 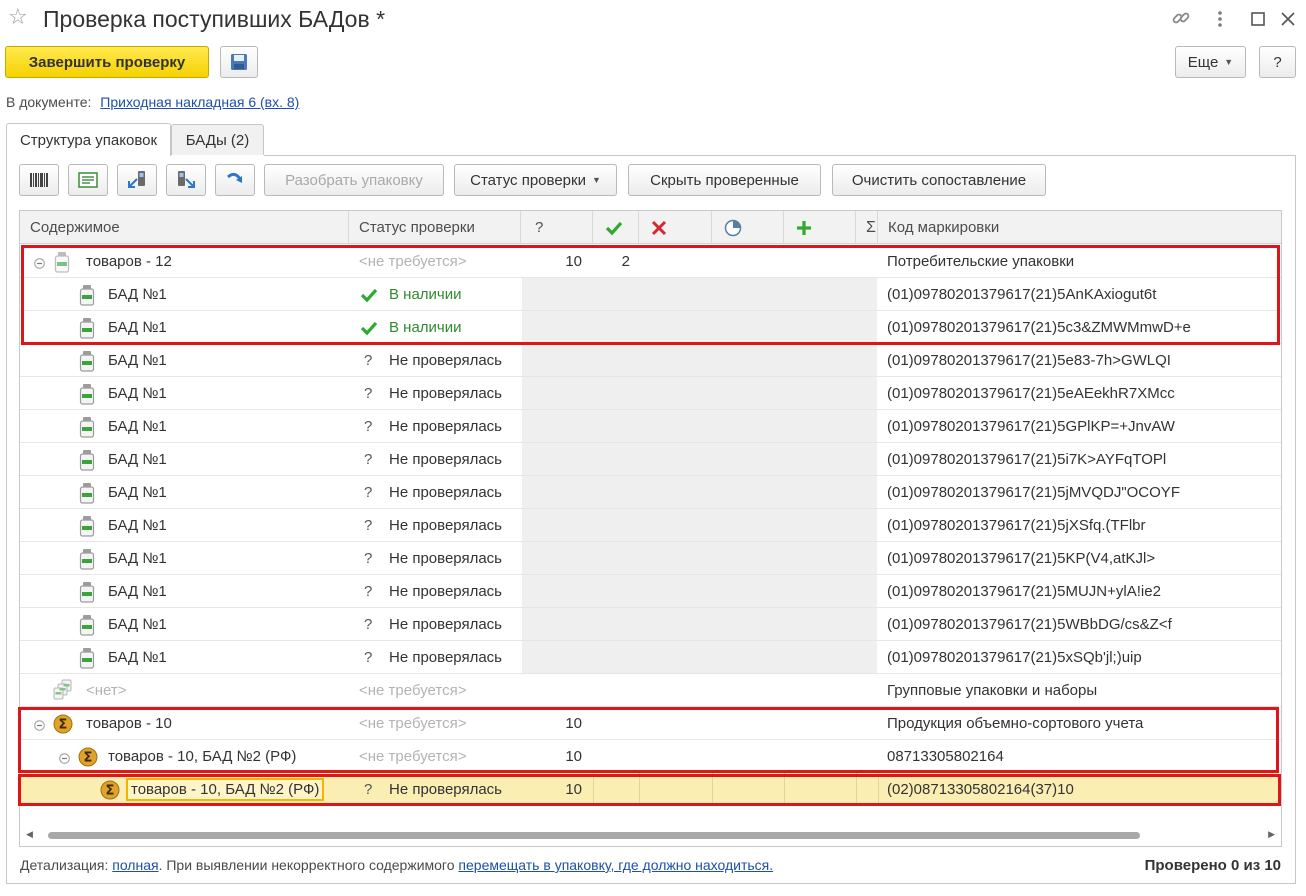 I want to click on scan-barcode-button, so click(x=39, y=180).